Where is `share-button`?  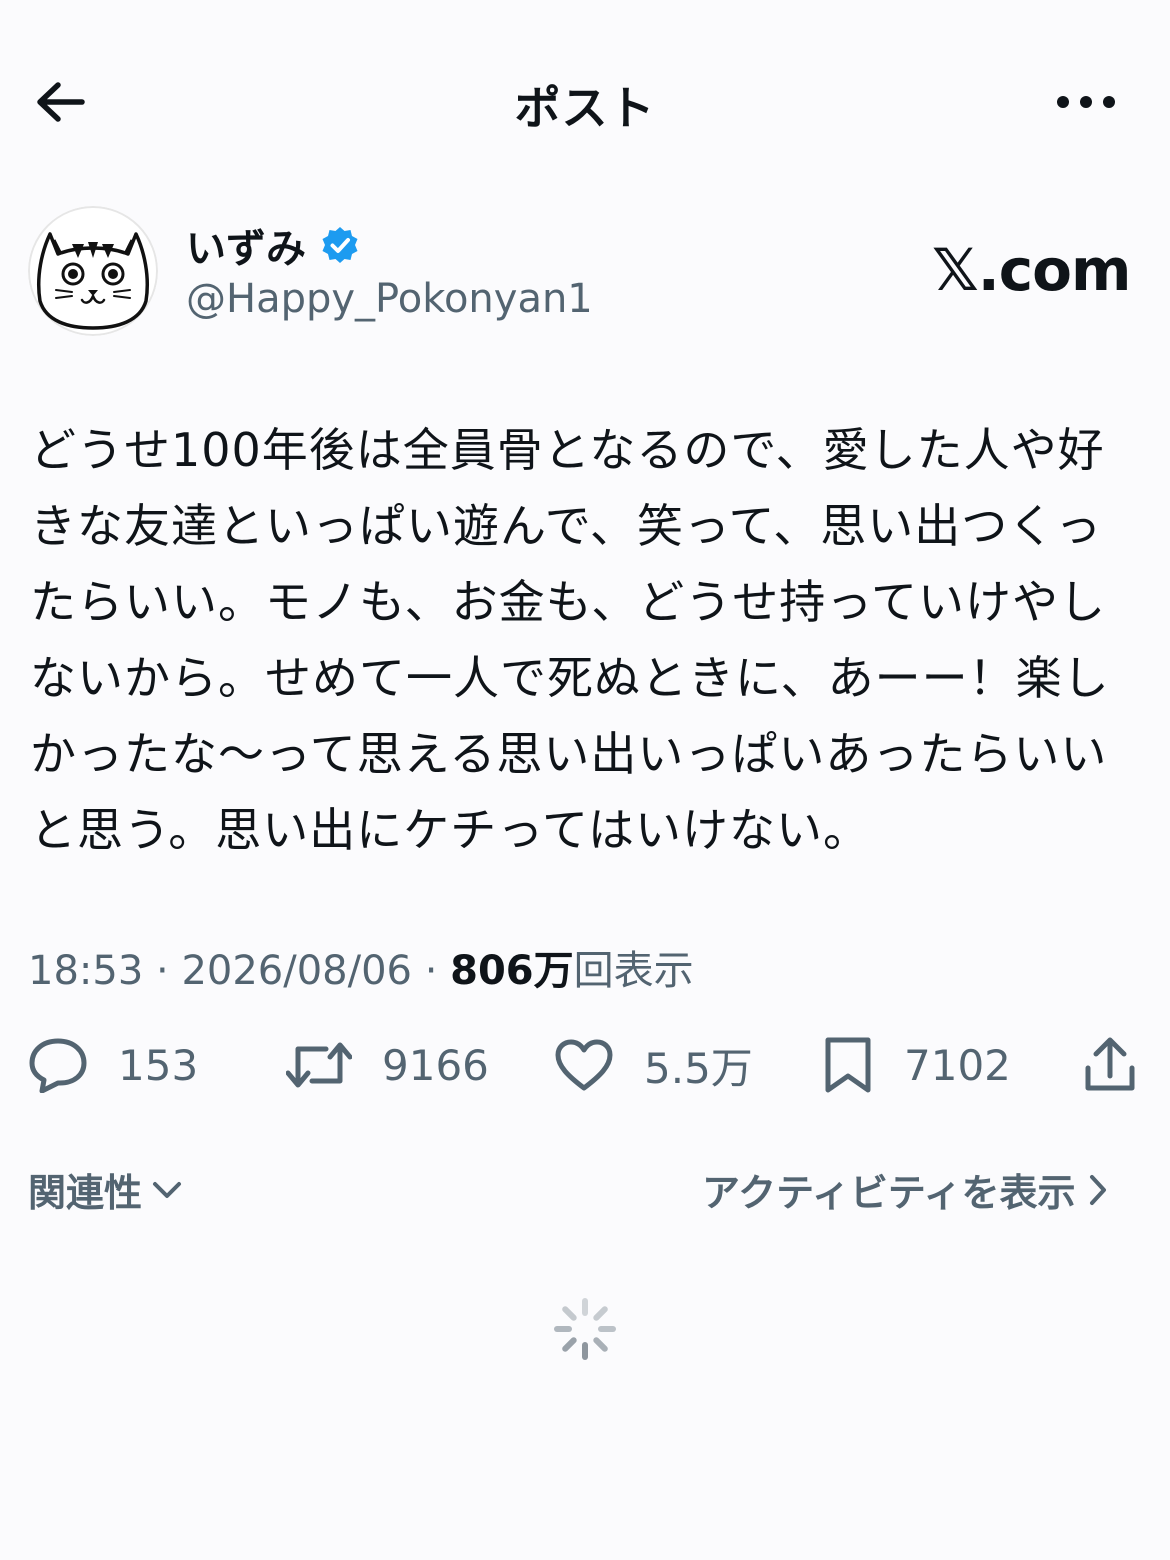 share-button is located at coordinates (1110, 1065).